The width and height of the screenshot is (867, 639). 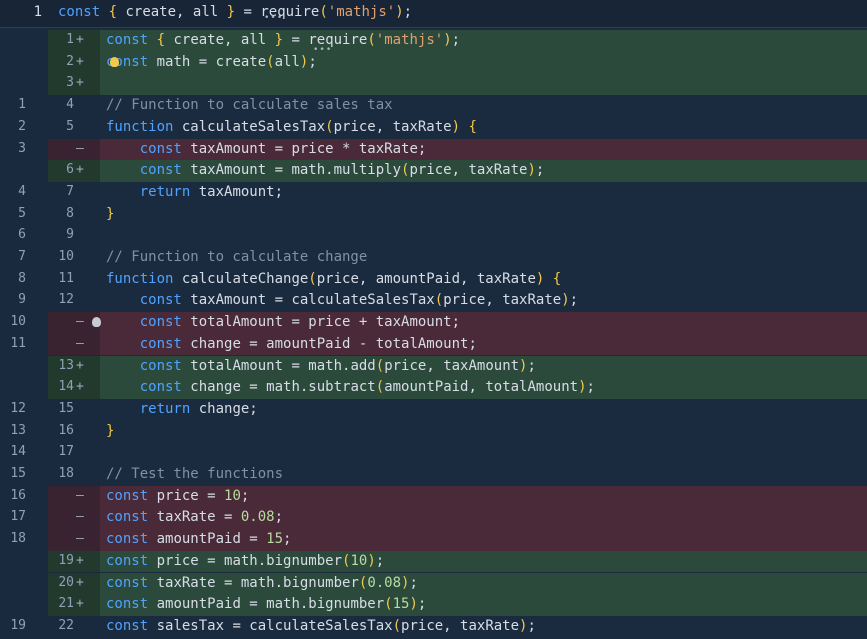 I want to click on modified-line-number: 1, so click(x=70, y=39).